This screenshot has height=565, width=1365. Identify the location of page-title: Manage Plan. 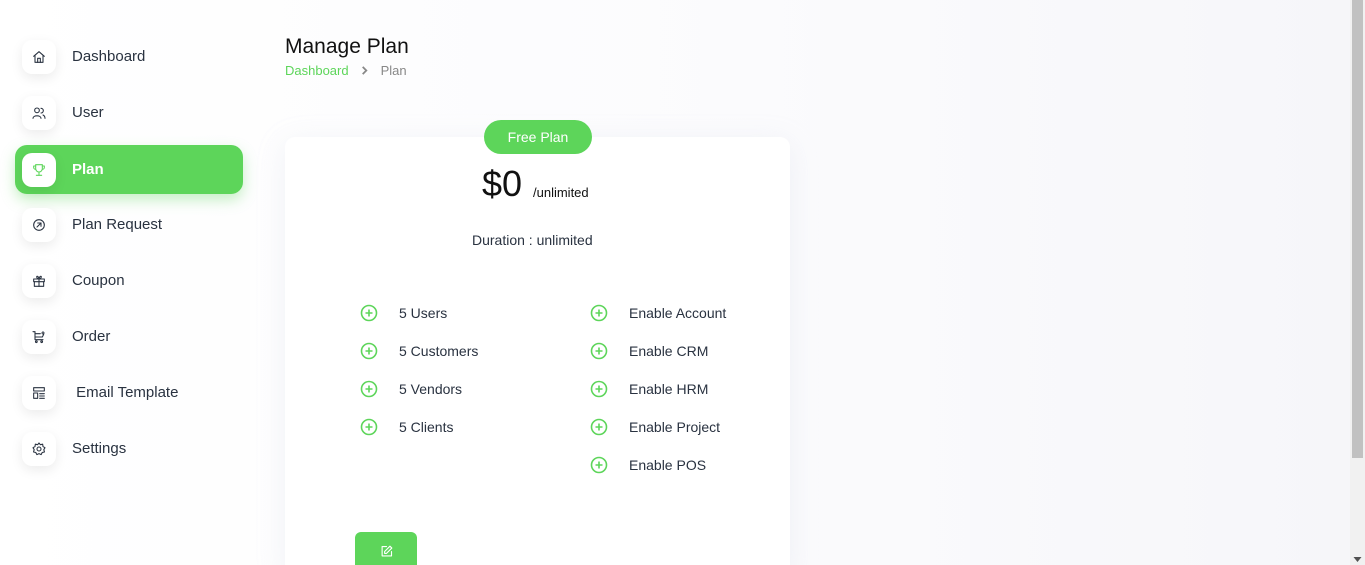
(347, 46).